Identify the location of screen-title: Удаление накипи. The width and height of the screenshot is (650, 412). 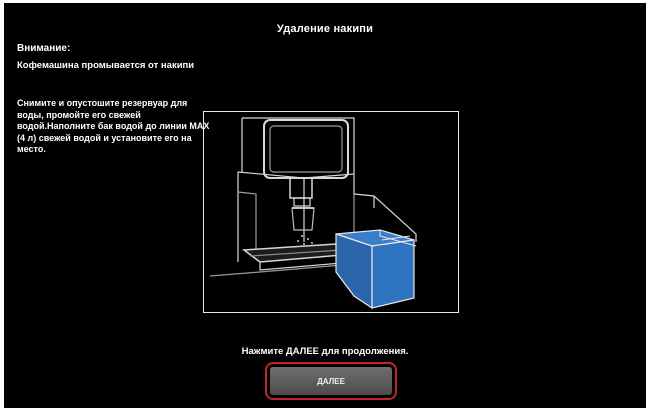
(325, 29).